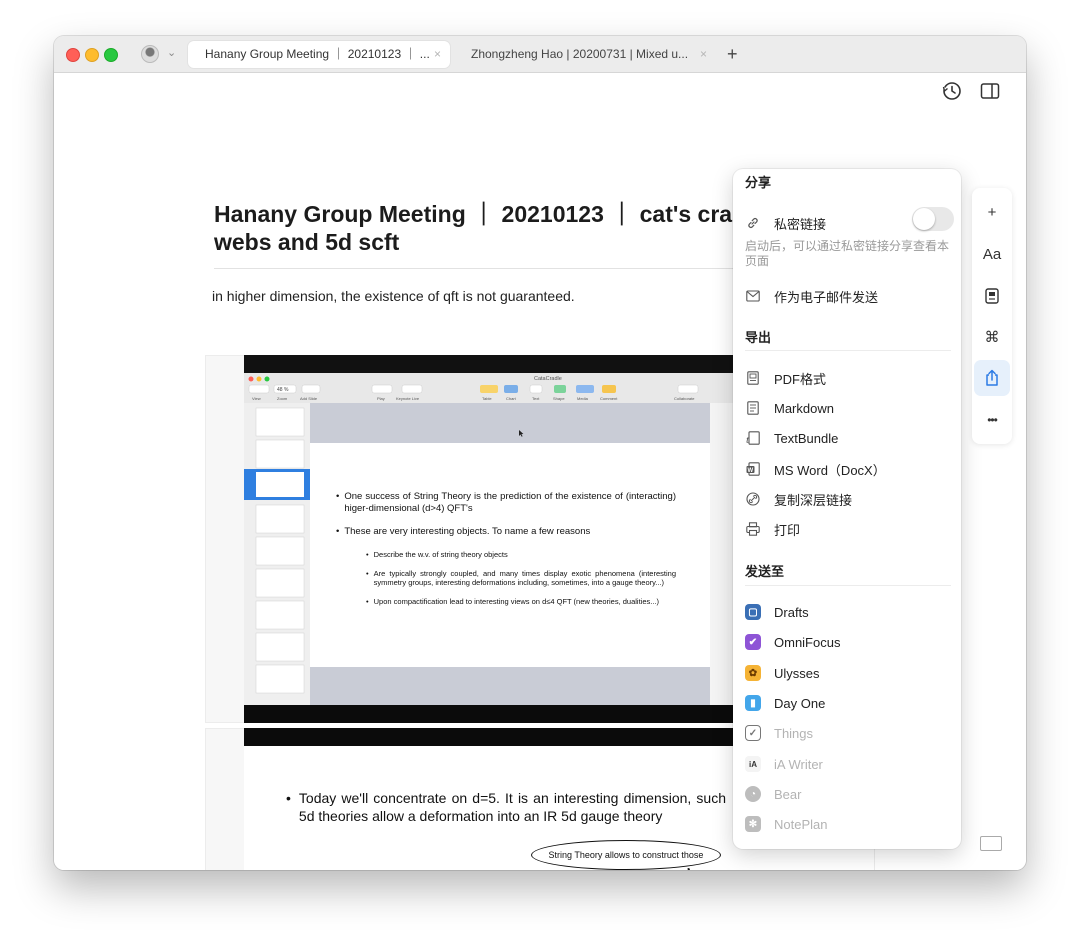 This screenshot has height=942, width=1080. What do you see at coordinates (992, 316) in the screenshot?
I see `right-toolbar: + Aa ⌘ •••` at bounding box center [992, 316].